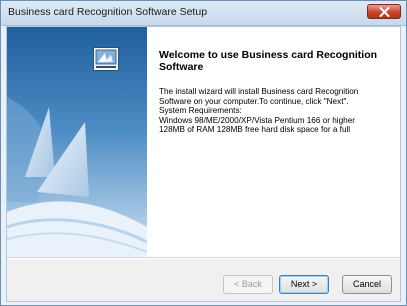  I want to click on welcome-heading-line-1: Welcome to use Business card Recognition, so click(268, 55).